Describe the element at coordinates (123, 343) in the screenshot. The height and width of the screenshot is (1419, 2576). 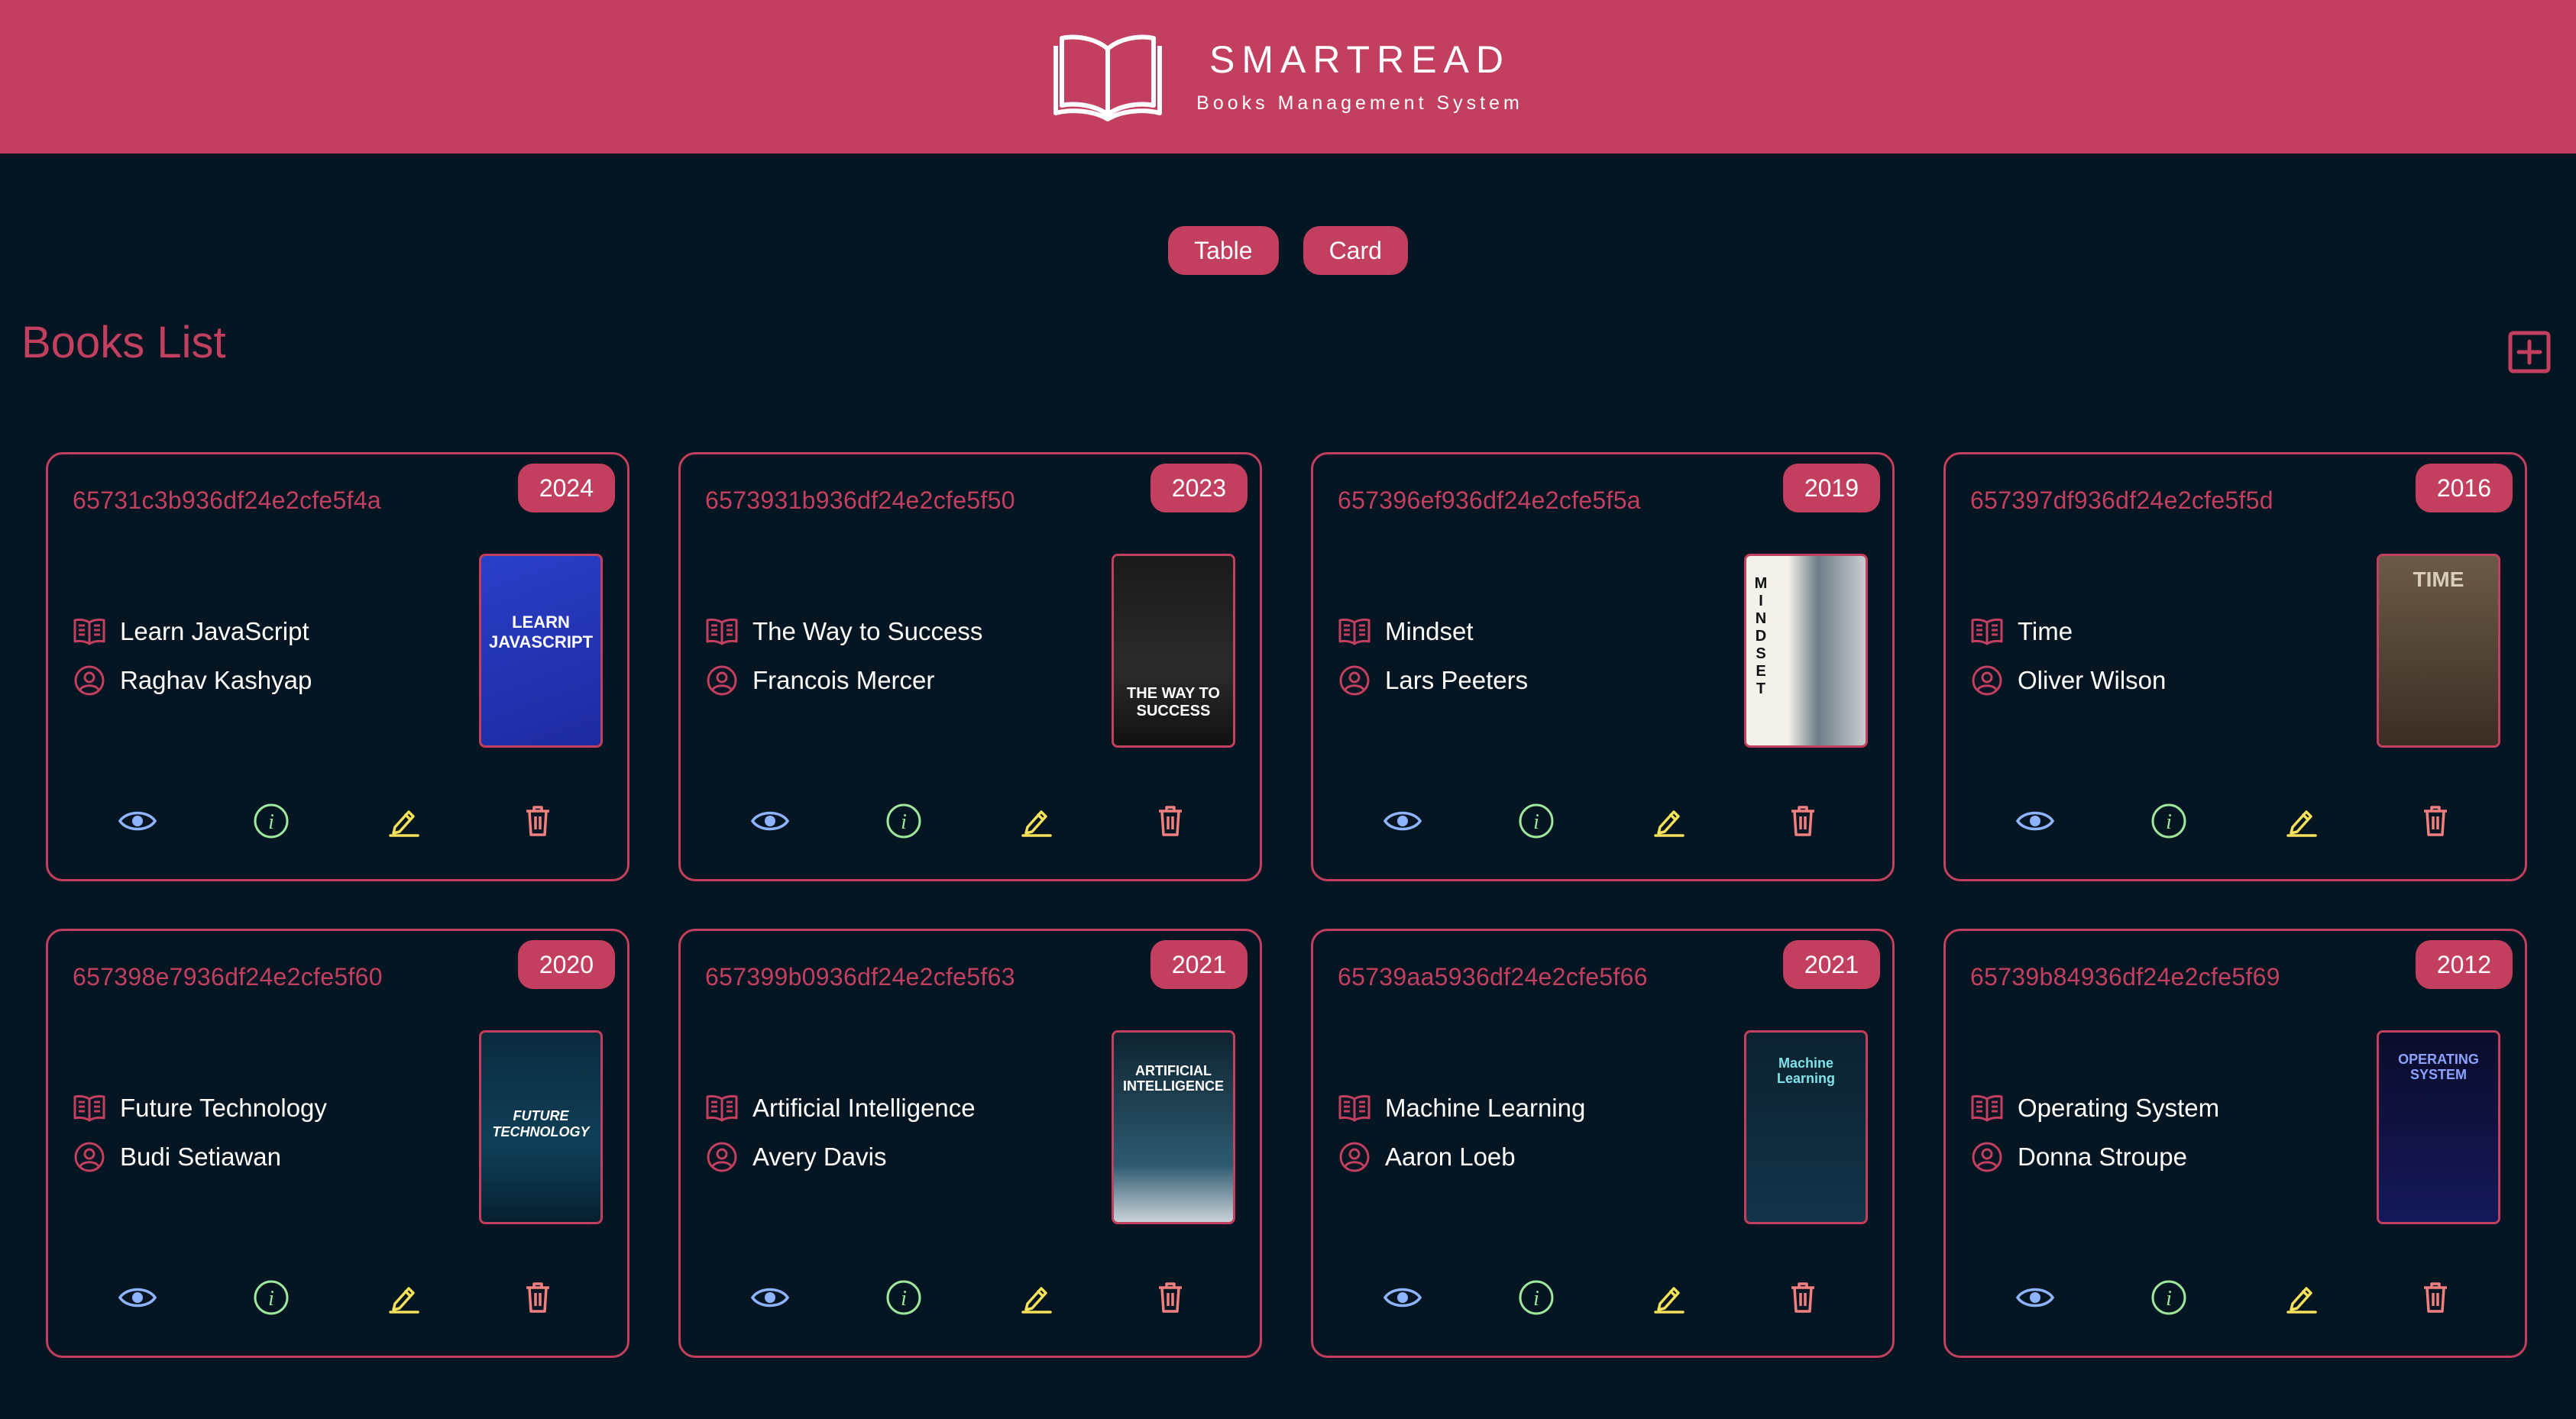
I see `page-title: Books List` at that location.